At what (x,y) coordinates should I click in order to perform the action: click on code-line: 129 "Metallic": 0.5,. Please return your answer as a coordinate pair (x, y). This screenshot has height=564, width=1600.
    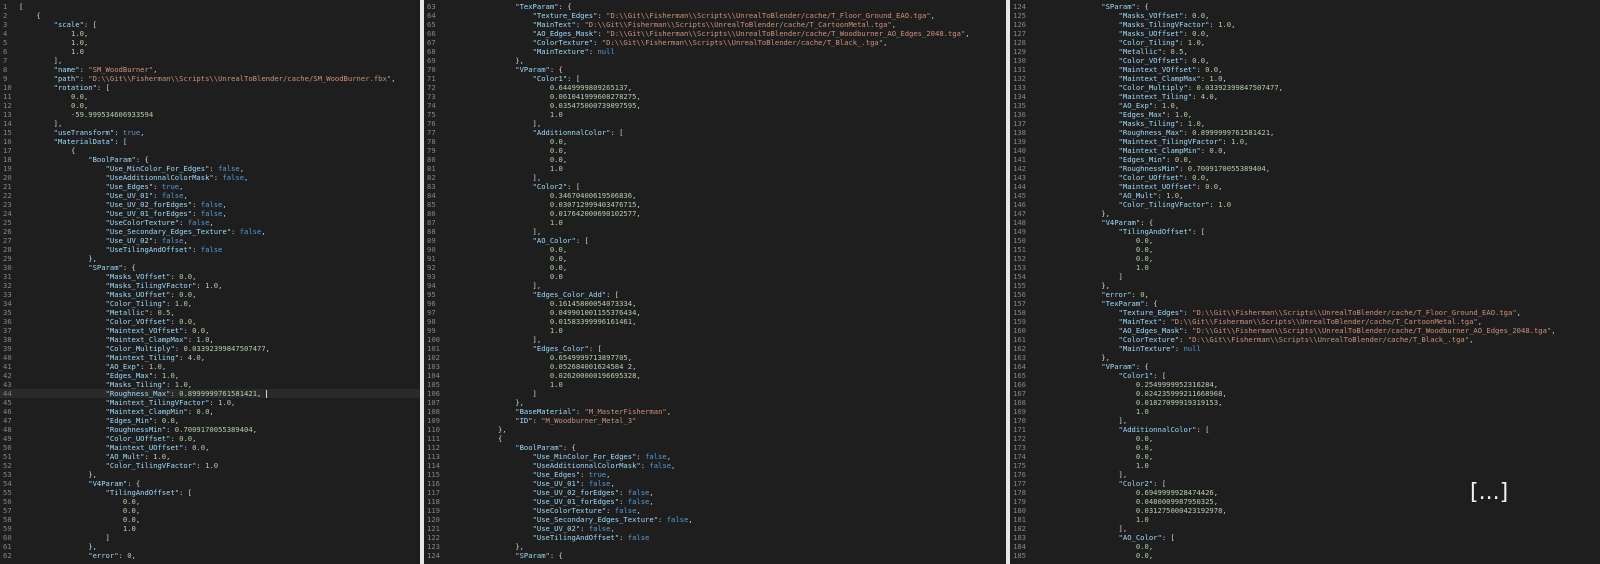
    Looking at the image, I should click on (1305, 51).